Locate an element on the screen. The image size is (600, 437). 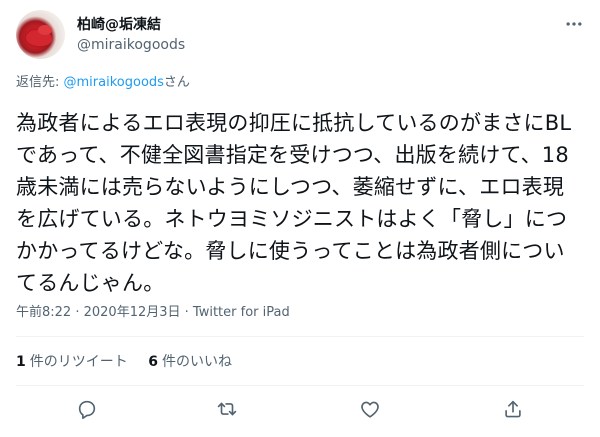
reply-bubble-icon is located at coordinates (88, 410).